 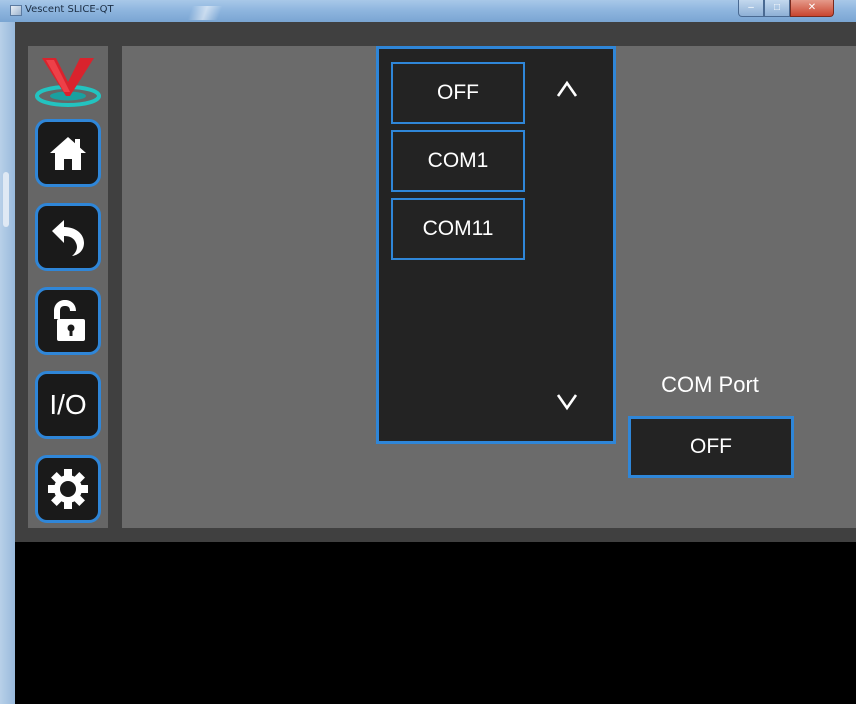 I want to click on io-label: I/O, so click(x=68, y=404).